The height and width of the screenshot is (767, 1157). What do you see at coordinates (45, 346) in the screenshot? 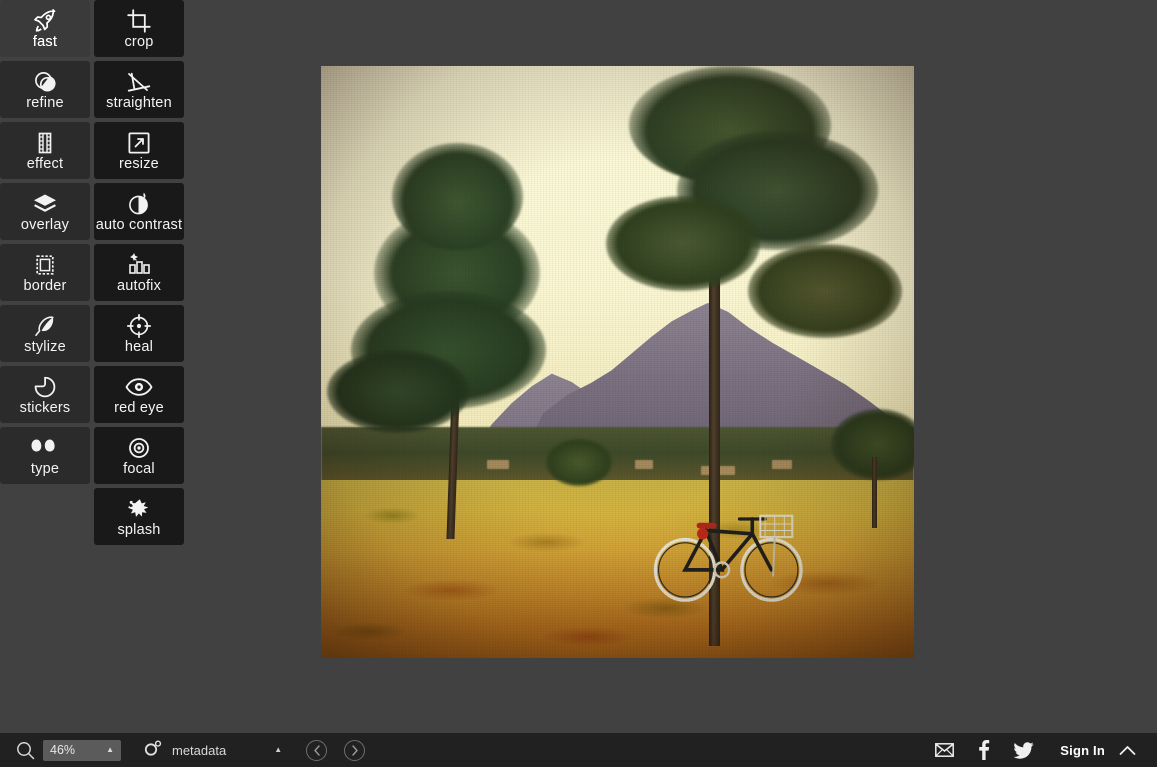
I see `tool-button-label: stylize` at bounding box center [45, 346].